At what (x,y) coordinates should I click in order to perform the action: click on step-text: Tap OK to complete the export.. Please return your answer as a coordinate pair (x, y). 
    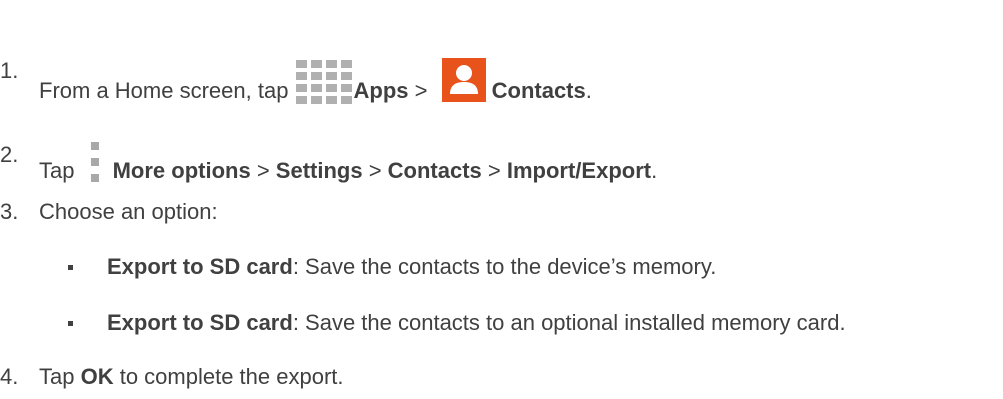
    Looking at the image, I should click on (191, 376).